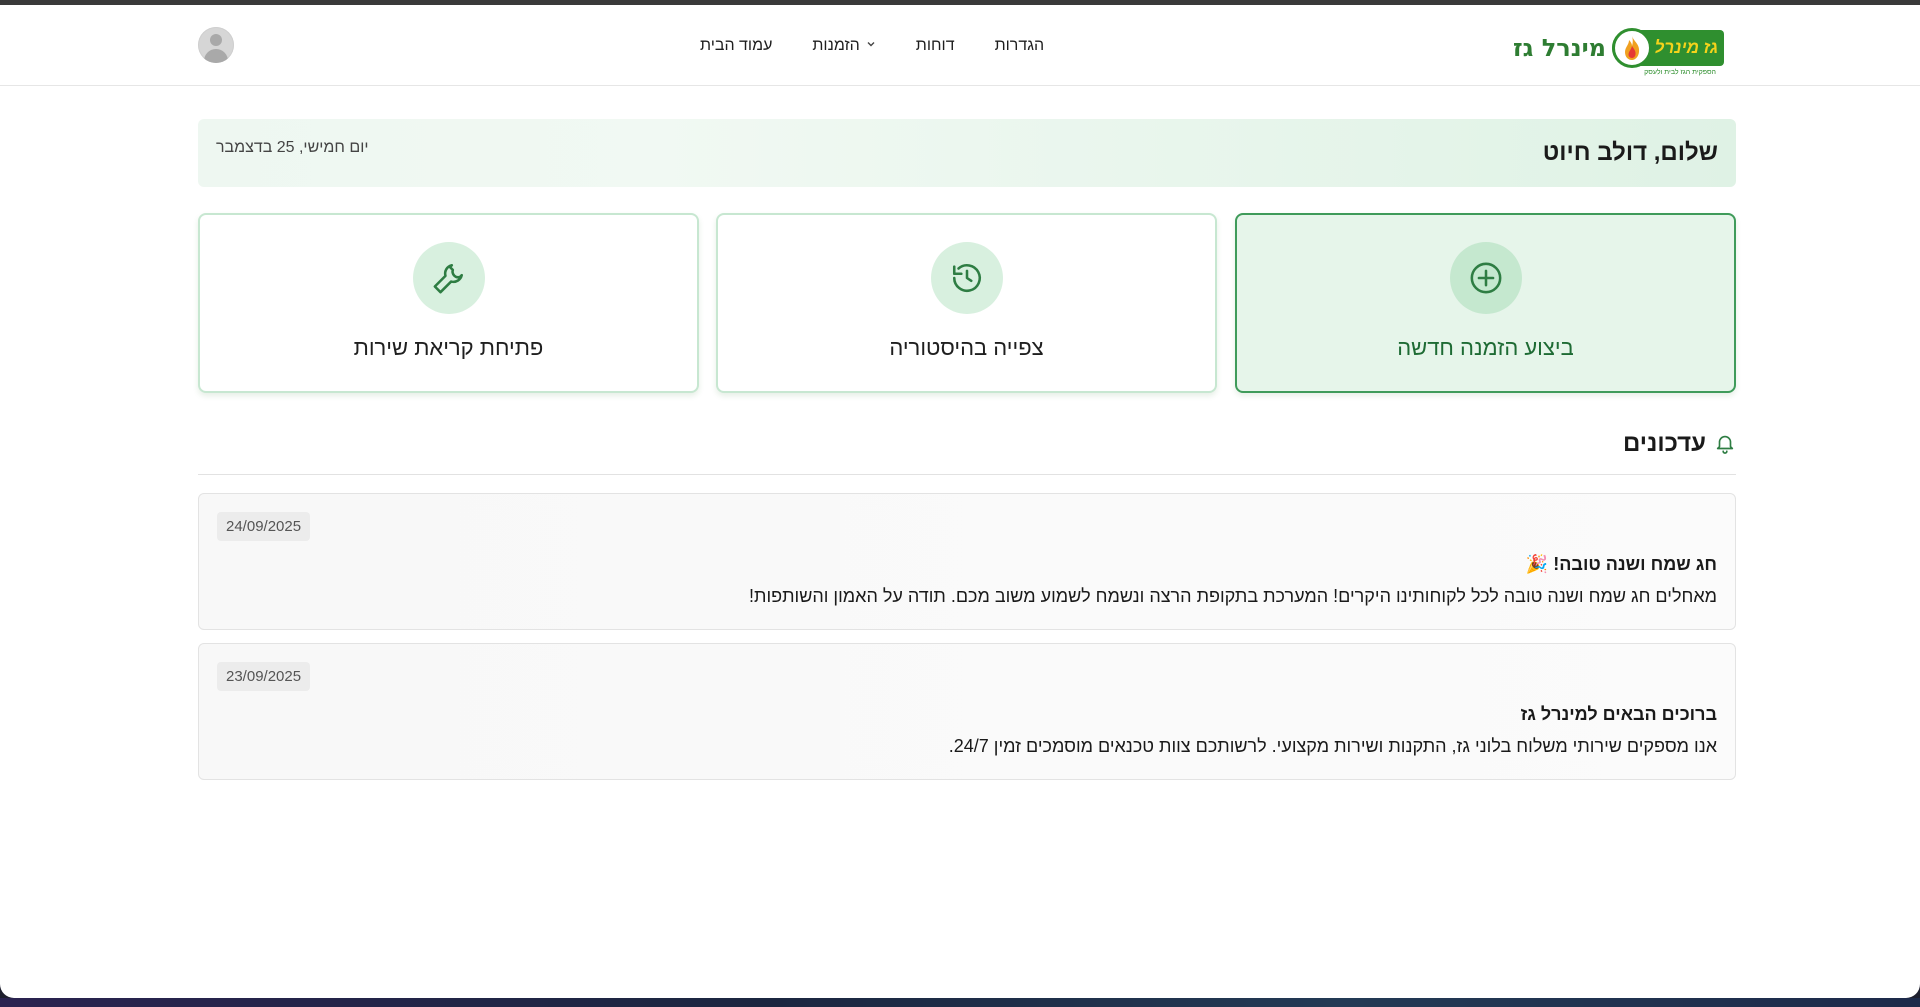 This screenshot has width=1920, height=1007. What do you see at coordinates (1725, 445) in the screenshot?
I see `bell-icon` at bounding box center [1725, 445].